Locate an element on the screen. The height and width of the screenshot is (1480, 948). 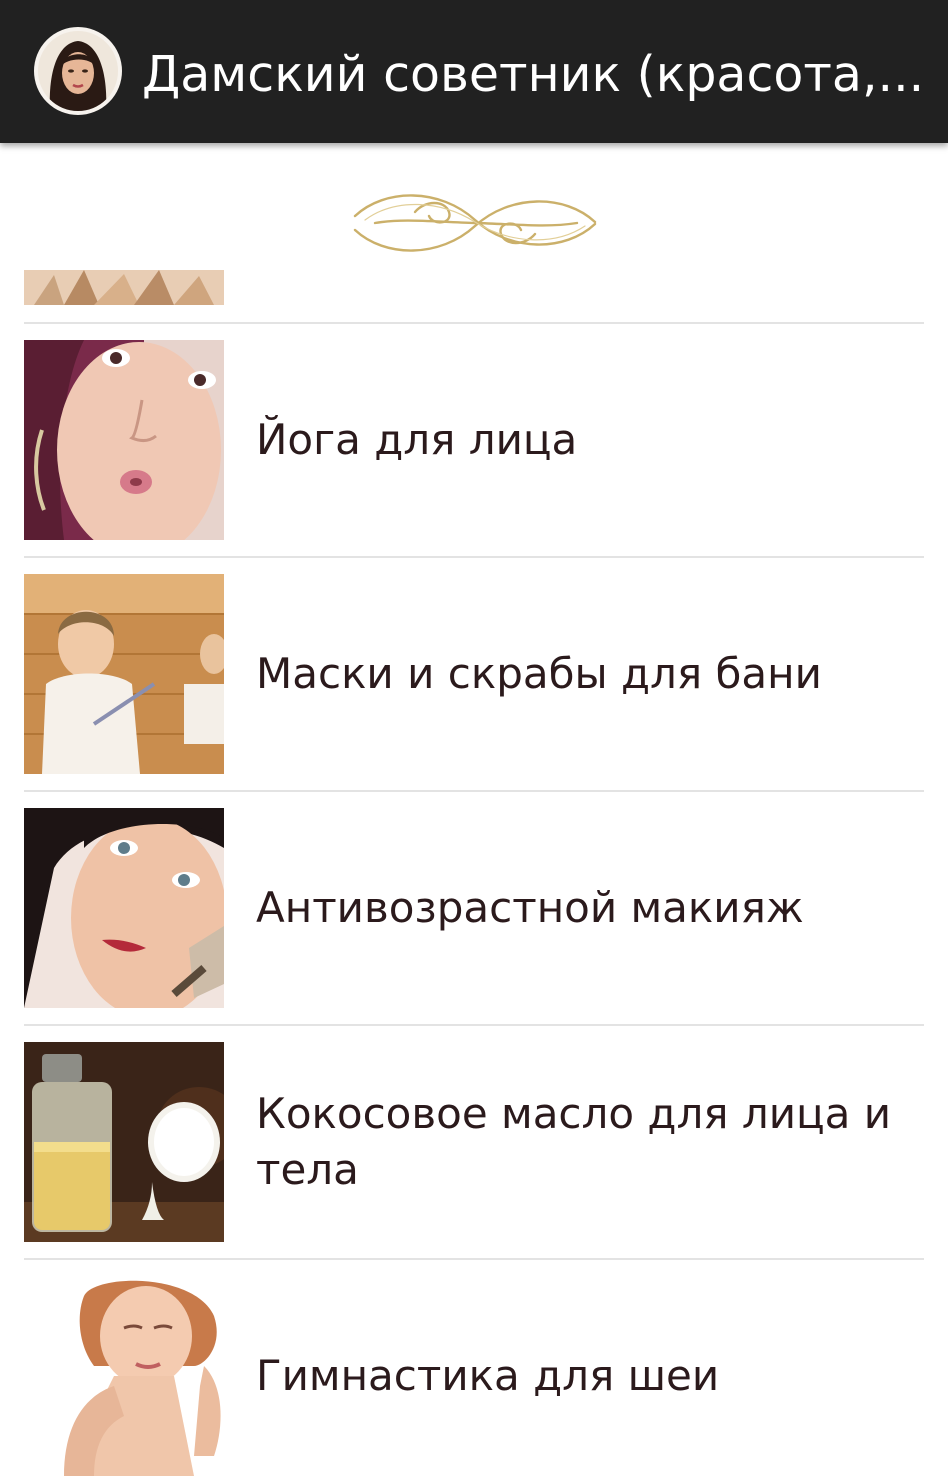
list-item-antiage-makeup: Антивозрастной макияж is located at coordinates (474, 908).